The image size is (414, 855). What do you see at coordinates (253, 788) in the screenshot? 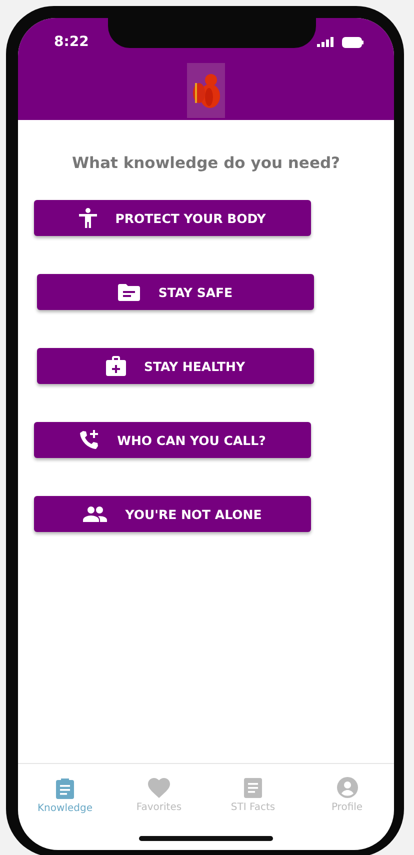
I see `document-icon` at bounding box center [253, 788].